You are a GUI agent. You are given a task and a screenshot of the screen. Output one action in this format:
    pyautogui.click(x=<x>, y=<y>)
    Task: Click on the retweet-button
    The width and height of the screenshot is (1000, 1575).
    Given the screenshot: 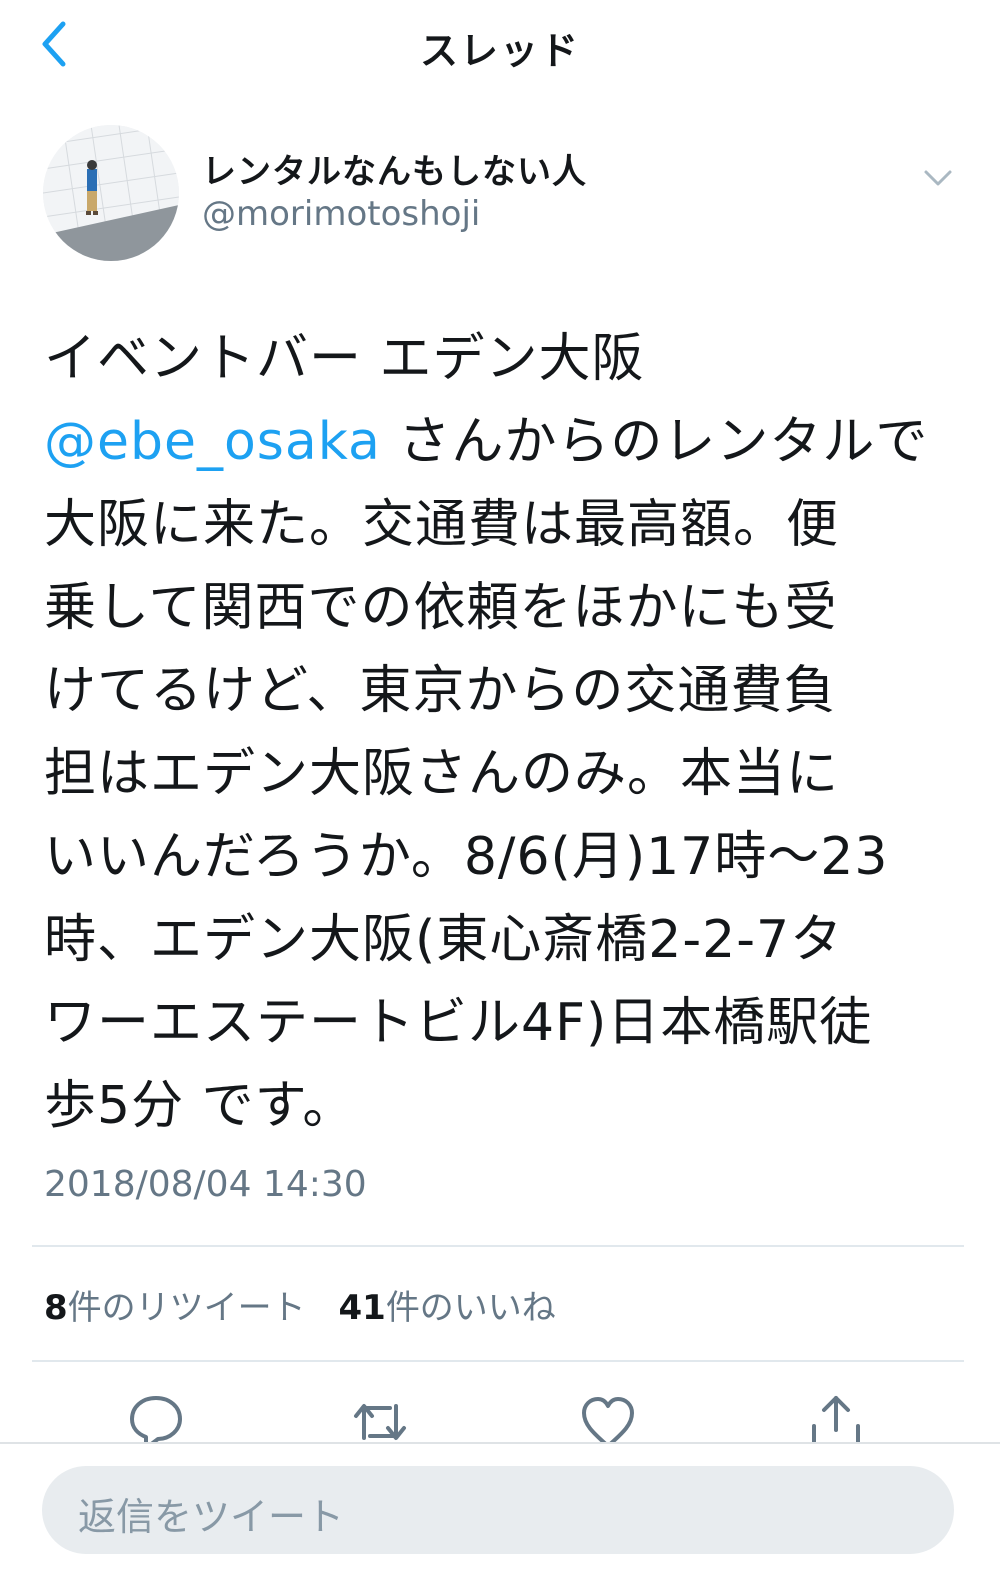 What is the action you would take?
    pyautogui.click(x=380, y=1417)
    